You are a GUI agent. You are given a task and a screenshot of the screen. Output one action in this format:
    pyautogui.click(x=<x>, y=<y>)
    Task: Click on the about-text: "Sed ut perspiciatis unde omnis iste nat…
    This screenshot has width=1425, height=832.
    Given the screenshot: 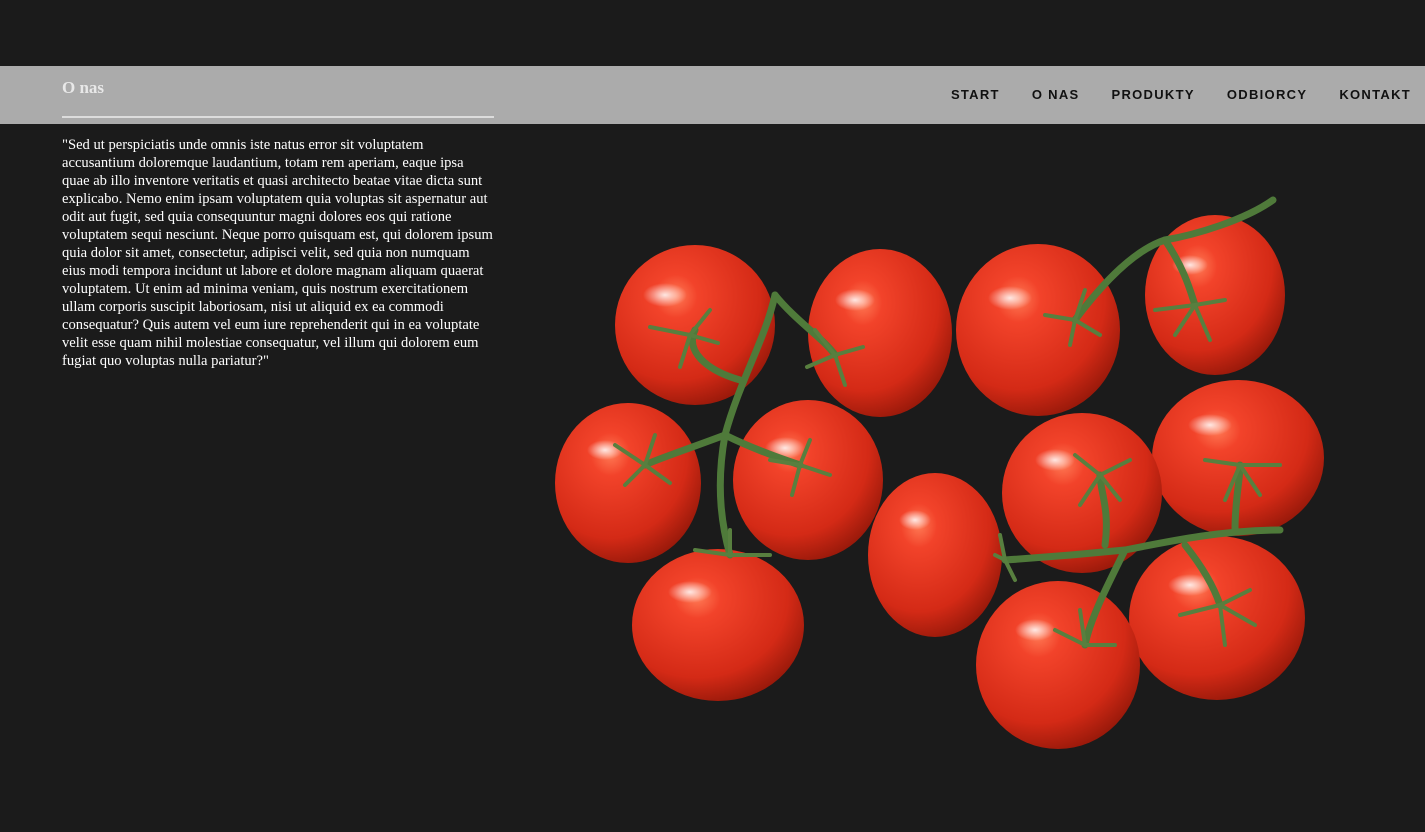 What is the action you would take?
    pyautogui.click(x=277, y=253)
    